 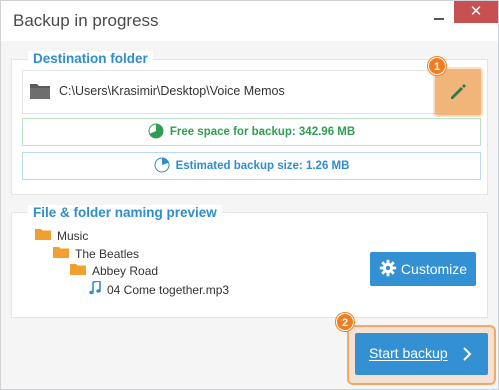 I want to click on tree-item: Music, so click(x=61, y=235).